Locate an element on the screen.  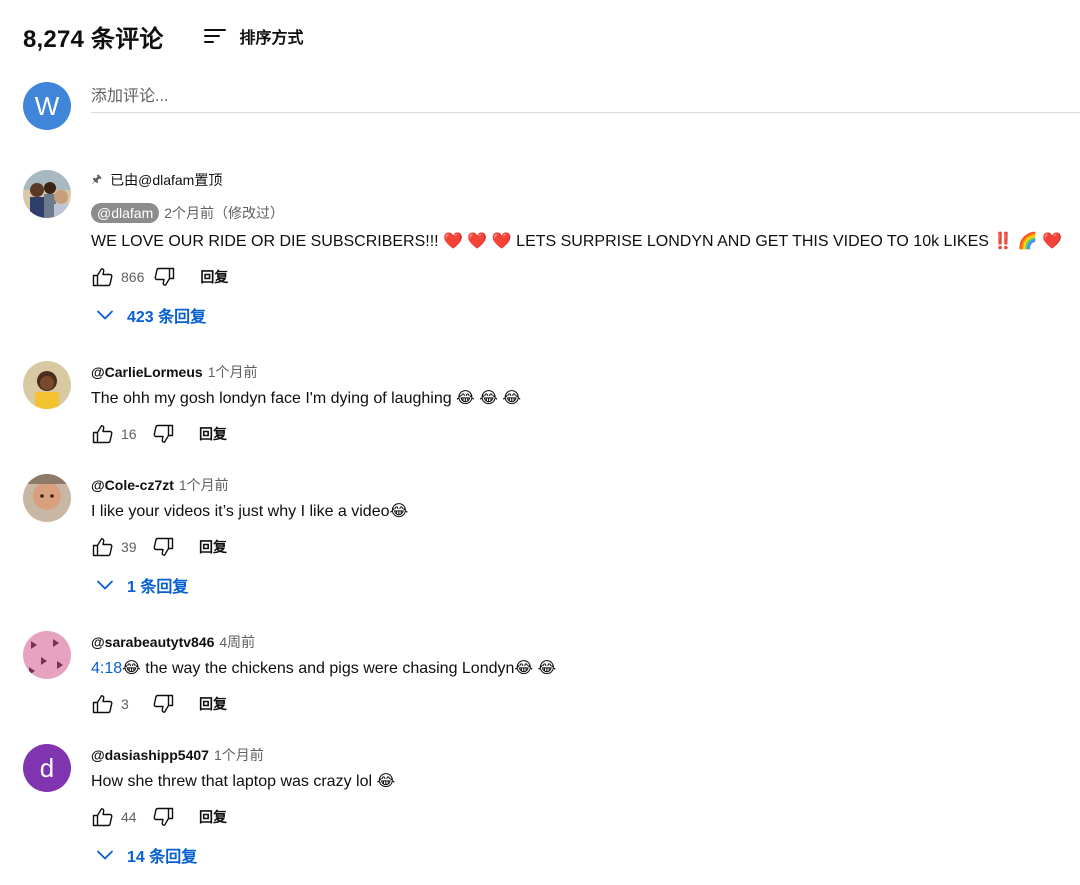
add-comment-input is located at coordinates (585, 97).